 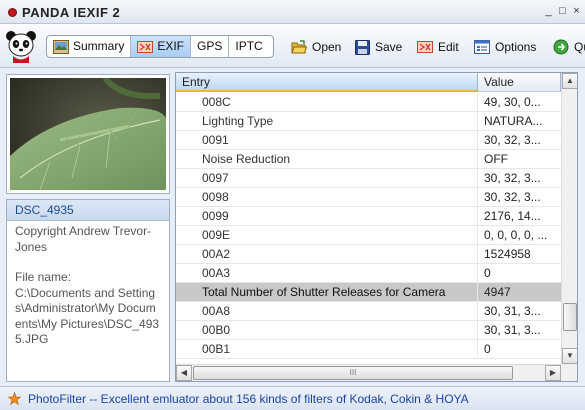 What do you see at coordinates (327, 178) in the screenshot?
I see `entry-cell: 0097` at bounding box center [327, 178].